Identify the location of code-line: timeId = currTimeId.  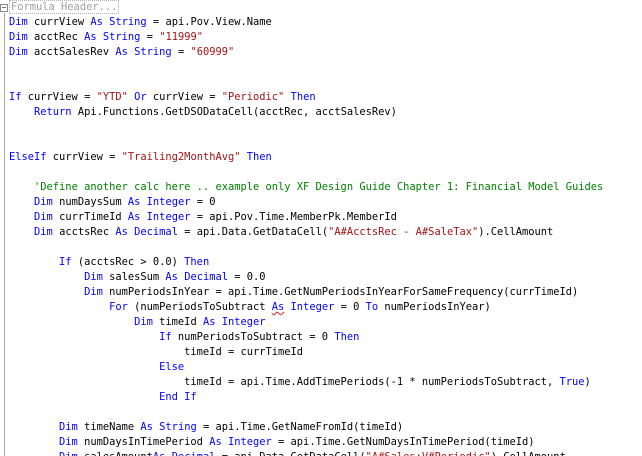
(306, 352).